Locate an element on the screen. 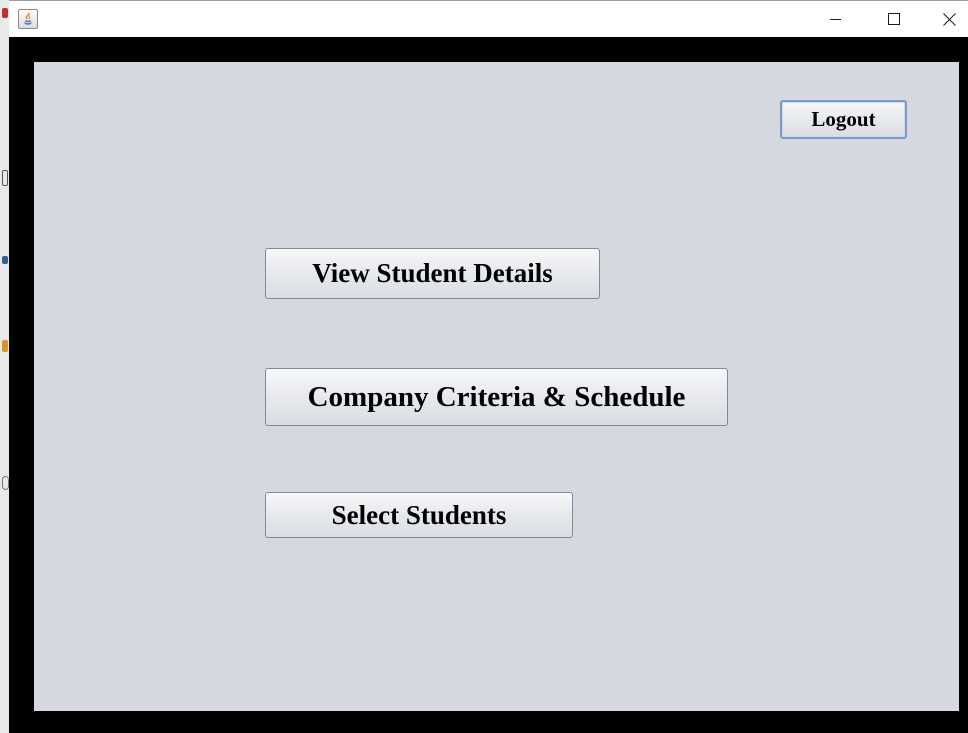  close-button is located at coordinates (949, 19).